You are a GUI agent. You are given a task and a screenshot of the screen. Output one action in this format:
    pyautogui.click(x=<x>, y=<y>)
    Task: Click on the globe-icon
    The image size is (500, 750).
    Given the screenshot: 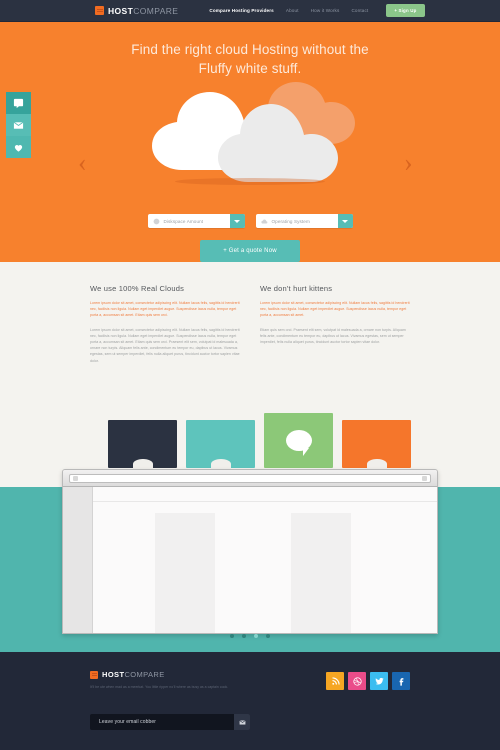 What is the action you would take?
    pyautogui.click(x=75, y=478)
    